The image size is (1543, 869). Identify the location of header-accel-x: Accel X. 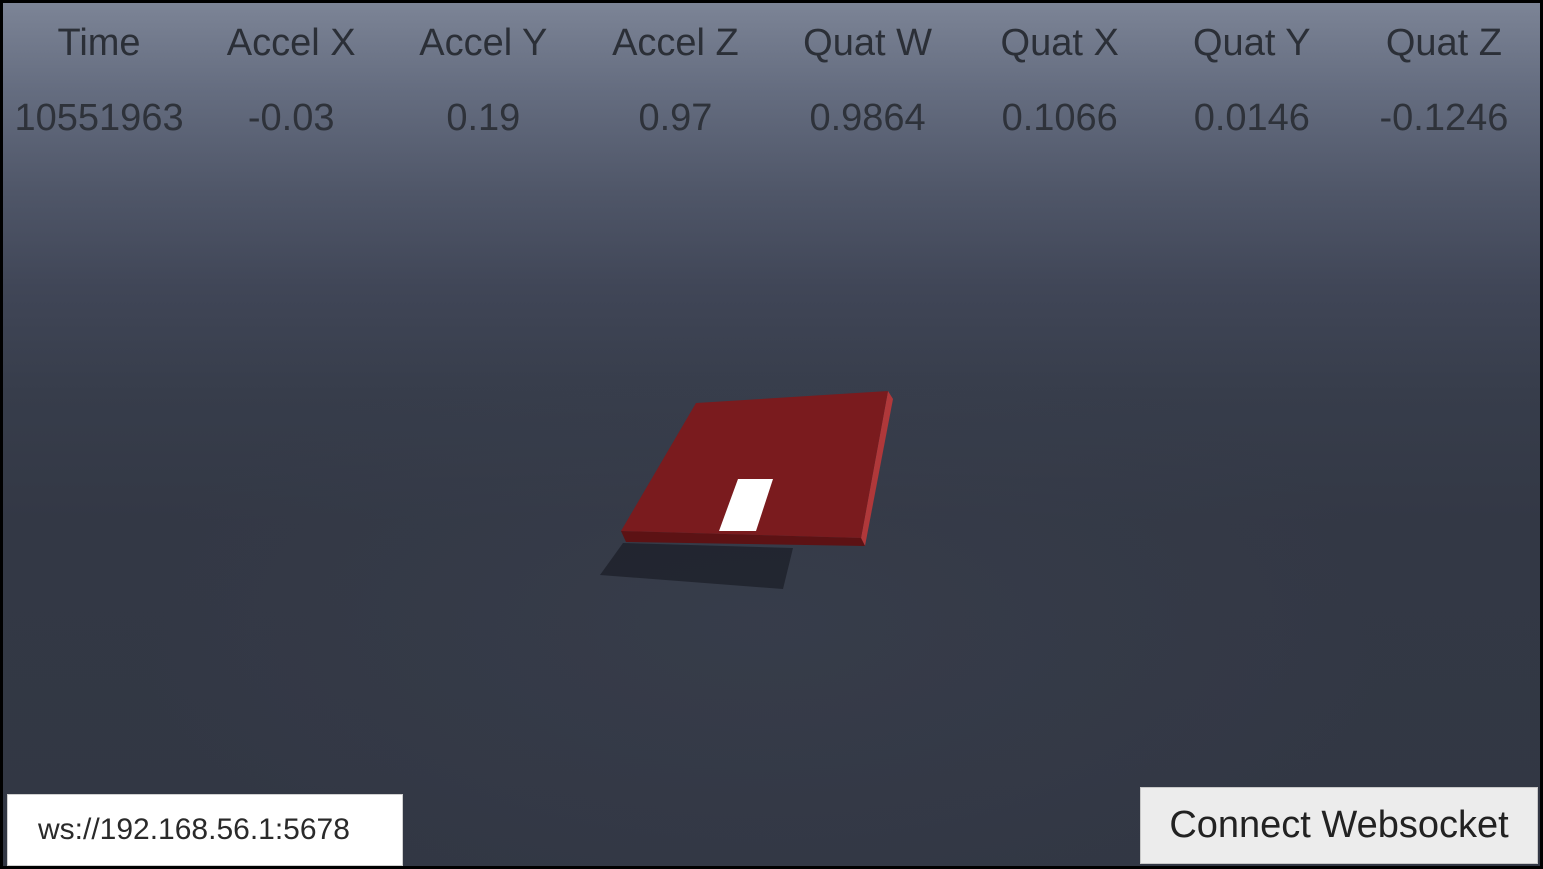
(291, 43).